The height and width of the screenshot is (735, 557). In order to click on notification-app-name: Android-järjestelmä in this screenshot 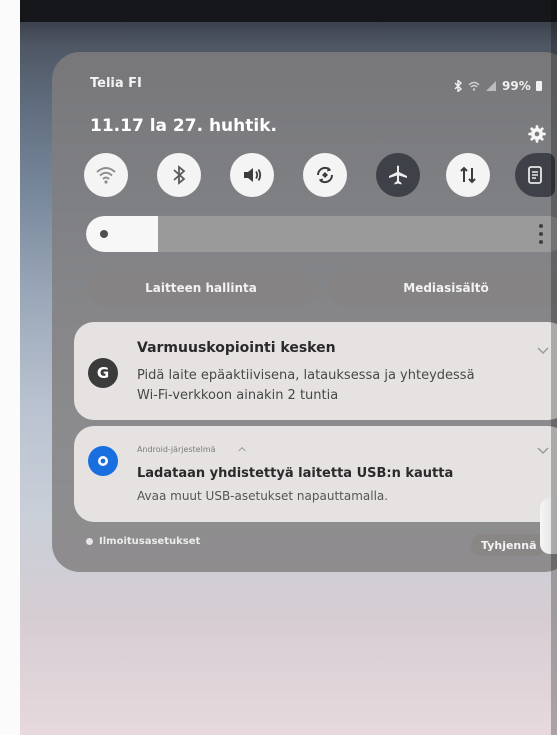, I will do `click(176, 449)`.